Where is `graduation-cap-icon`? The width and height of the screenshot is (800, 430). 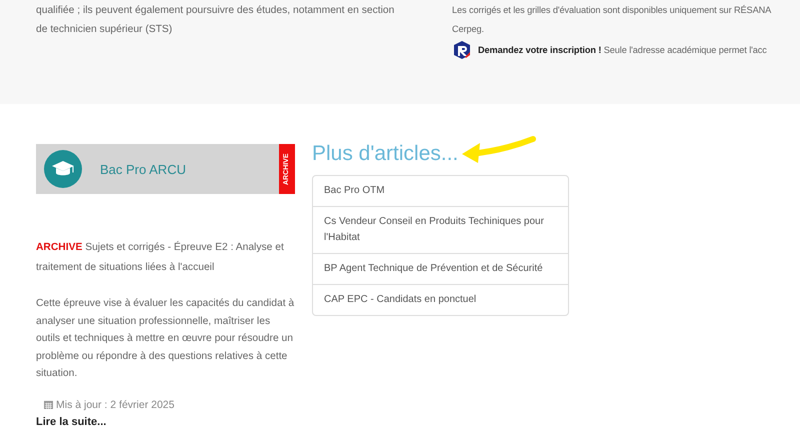
graduation-cap-icon is located at coordinates (63, 169).